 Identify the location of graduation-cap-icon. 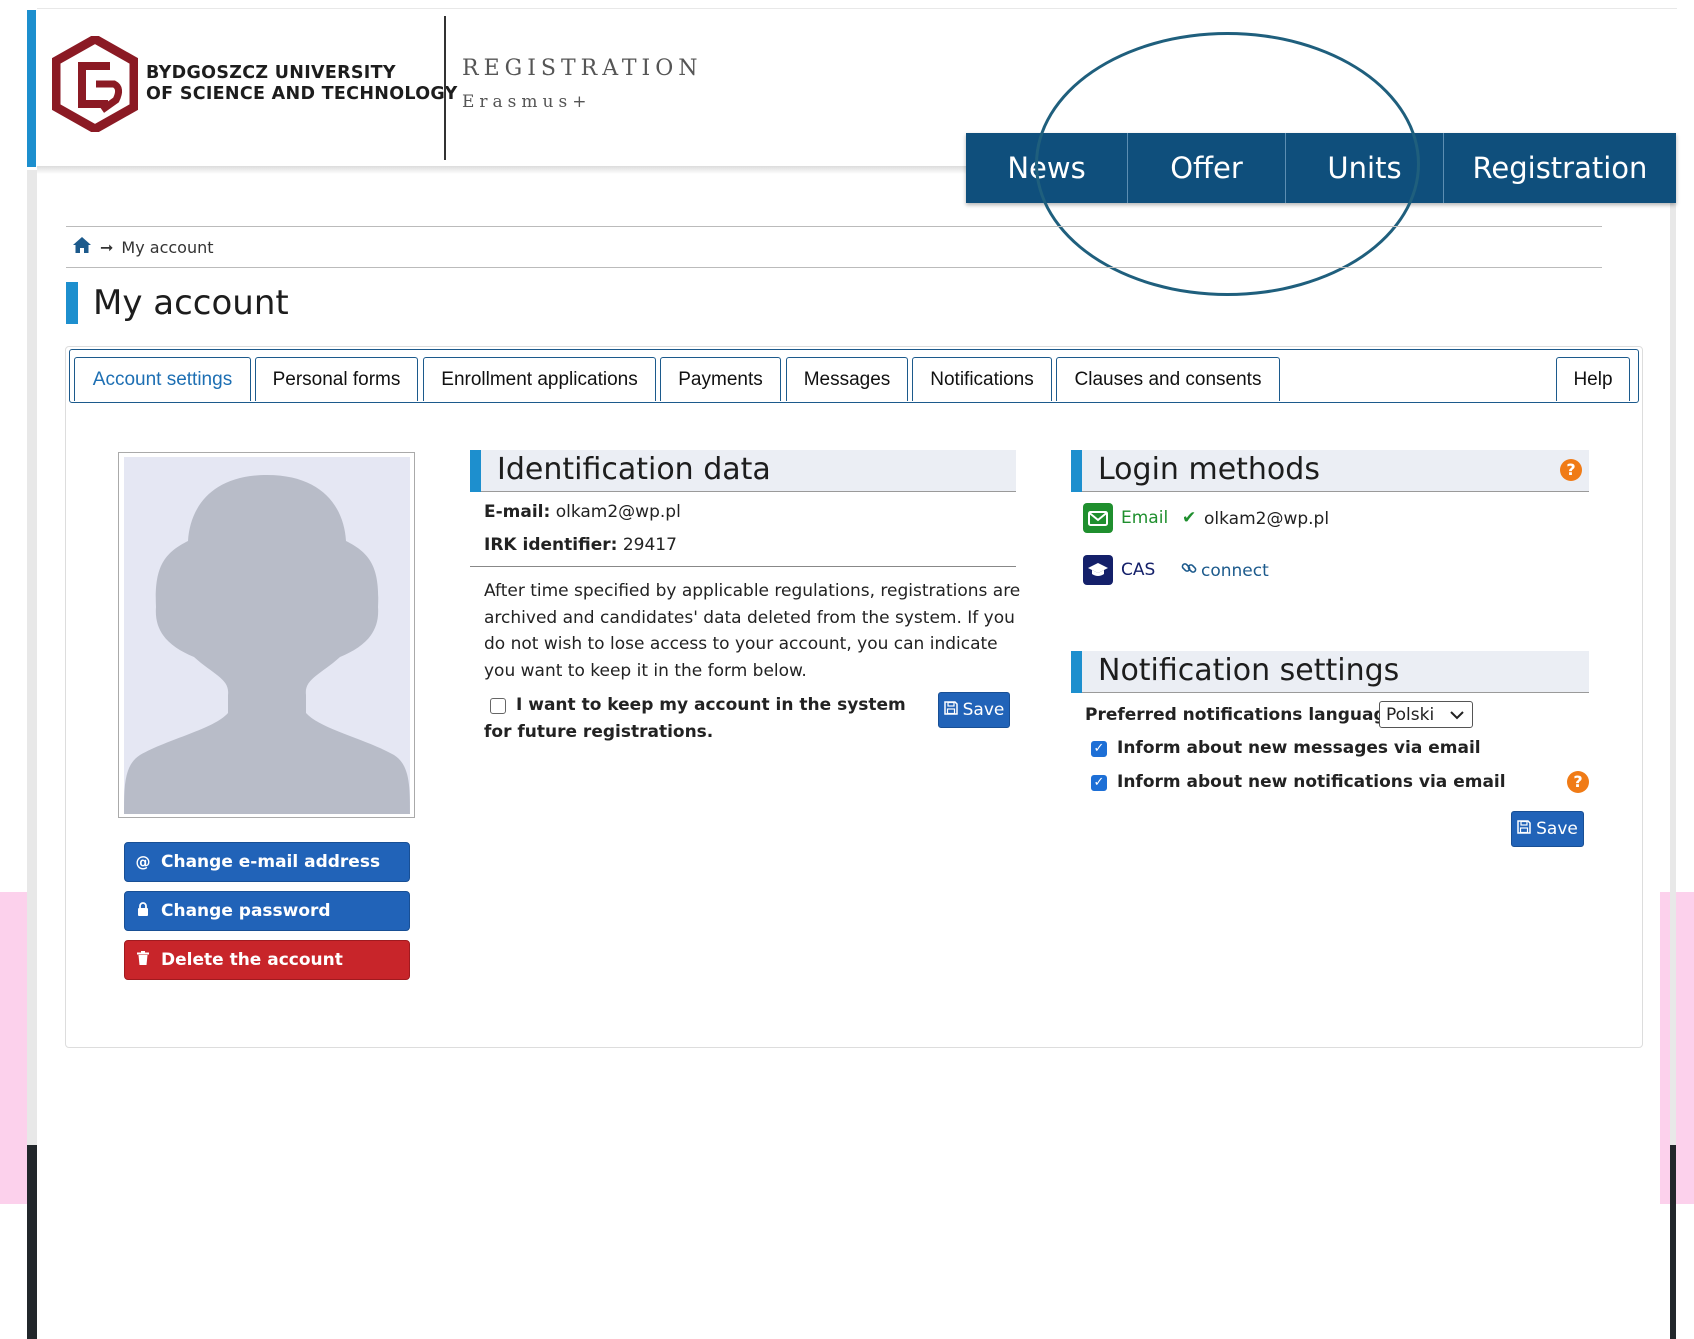
(1098, 570).